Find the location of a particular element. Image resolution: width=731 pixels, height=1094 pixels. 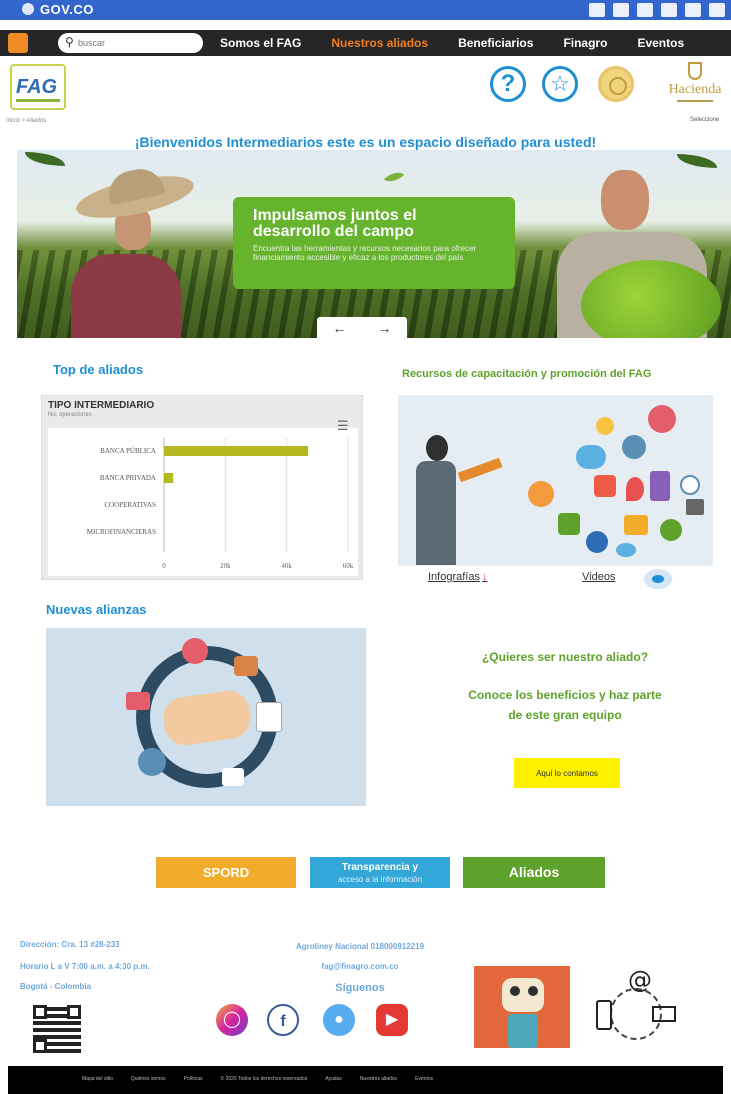

eye-icon is located at coordinates (658, 579).